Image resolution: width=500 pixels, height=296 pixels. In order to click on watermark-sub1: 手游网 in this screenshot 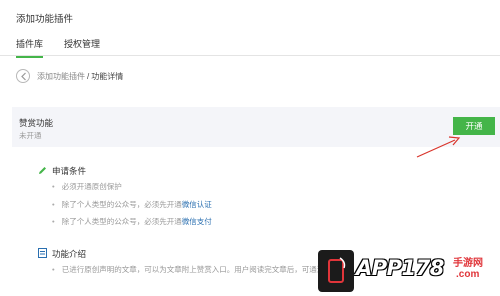, I will do `click(468, 263)`.